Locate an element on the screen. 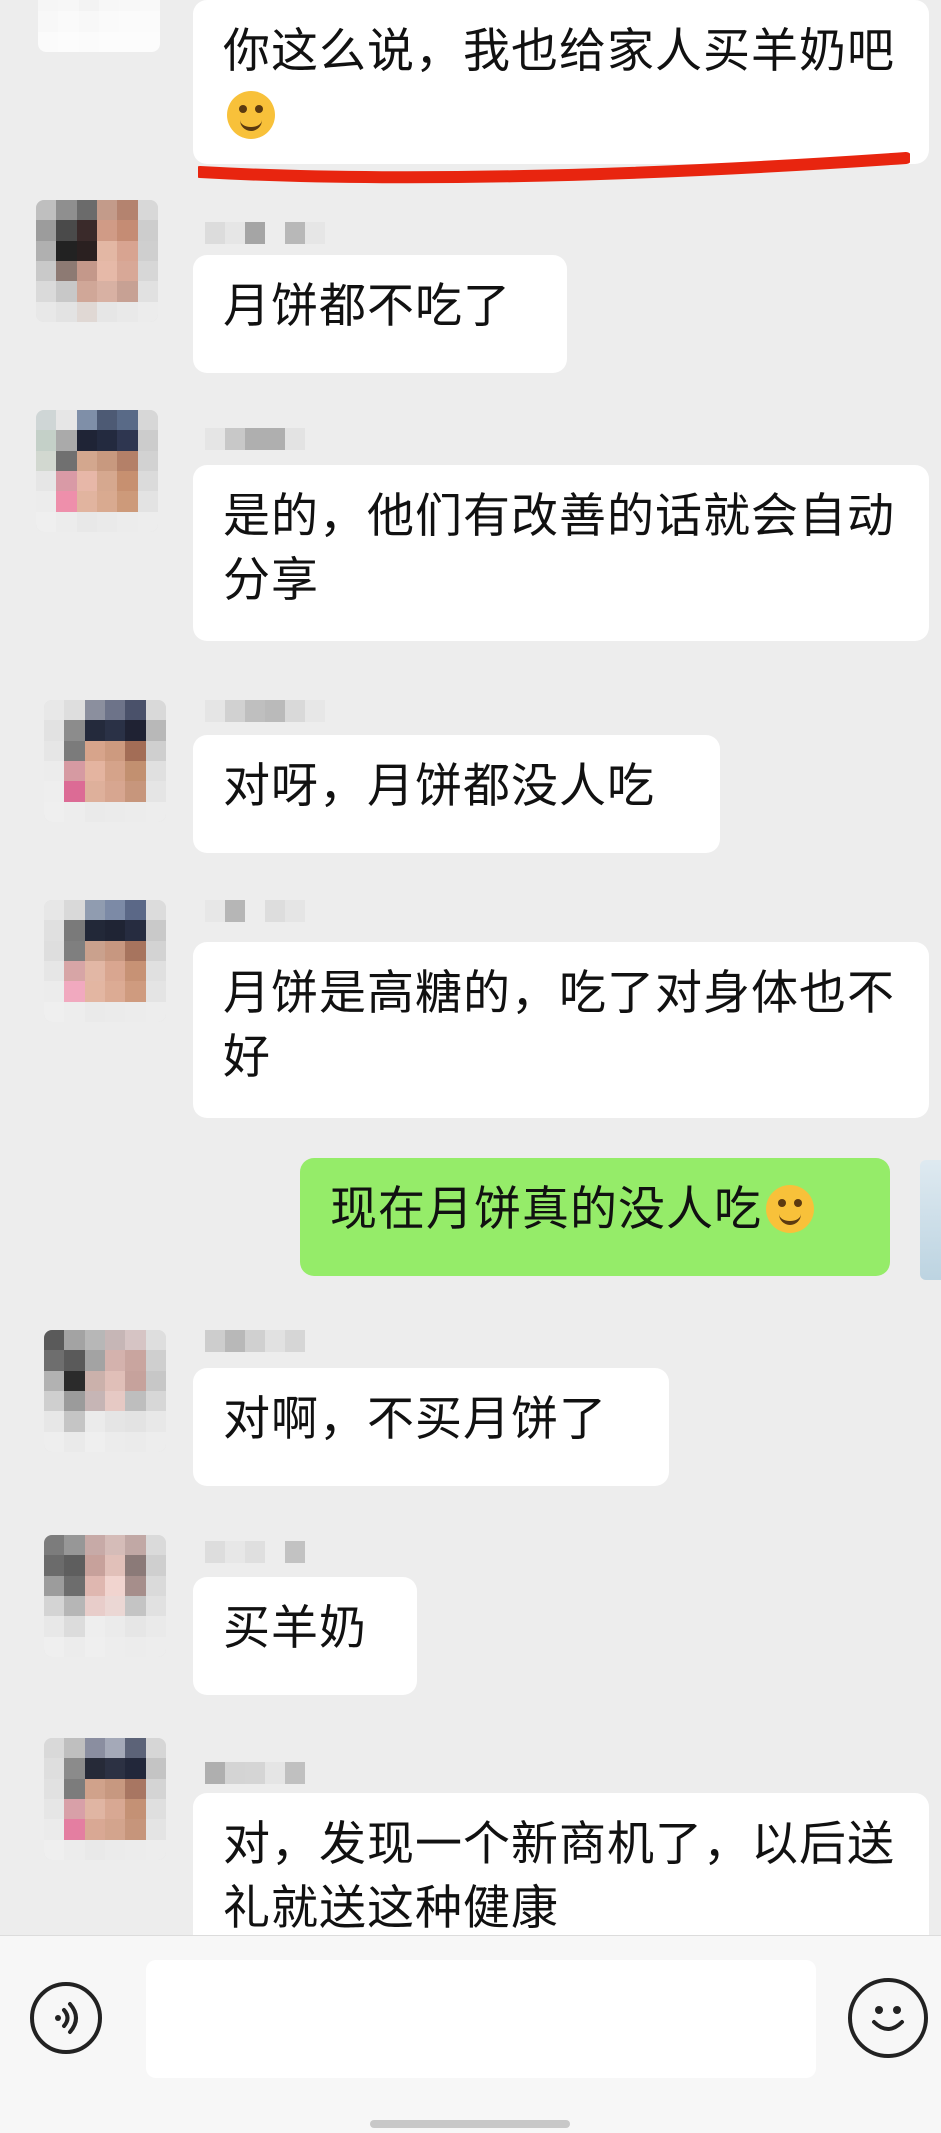 The image size is (941, 2133). home-indicator is located at coordinates (470, 2124).